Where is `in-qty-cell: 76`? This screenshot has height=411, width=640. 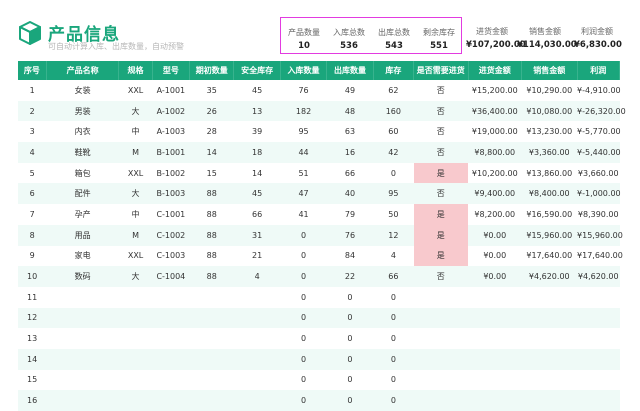 in-qty-cell: 76 is located at coordinates (303, 90).